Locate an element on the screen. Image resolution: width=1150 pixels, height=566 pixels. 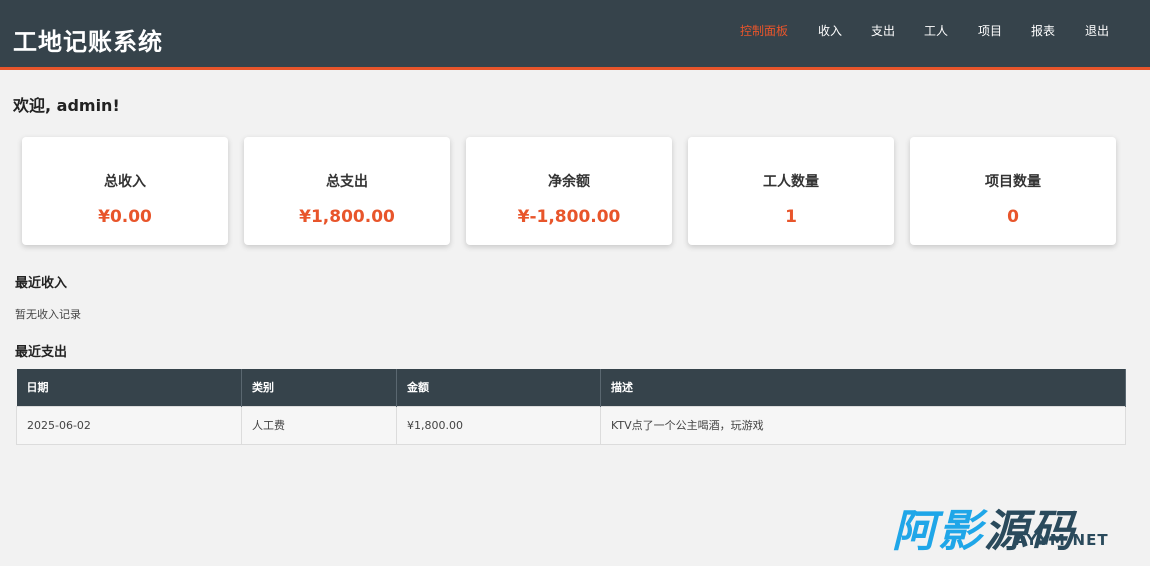
watermark-domain: AYYM.NET is located at coordinates (1062, 540).